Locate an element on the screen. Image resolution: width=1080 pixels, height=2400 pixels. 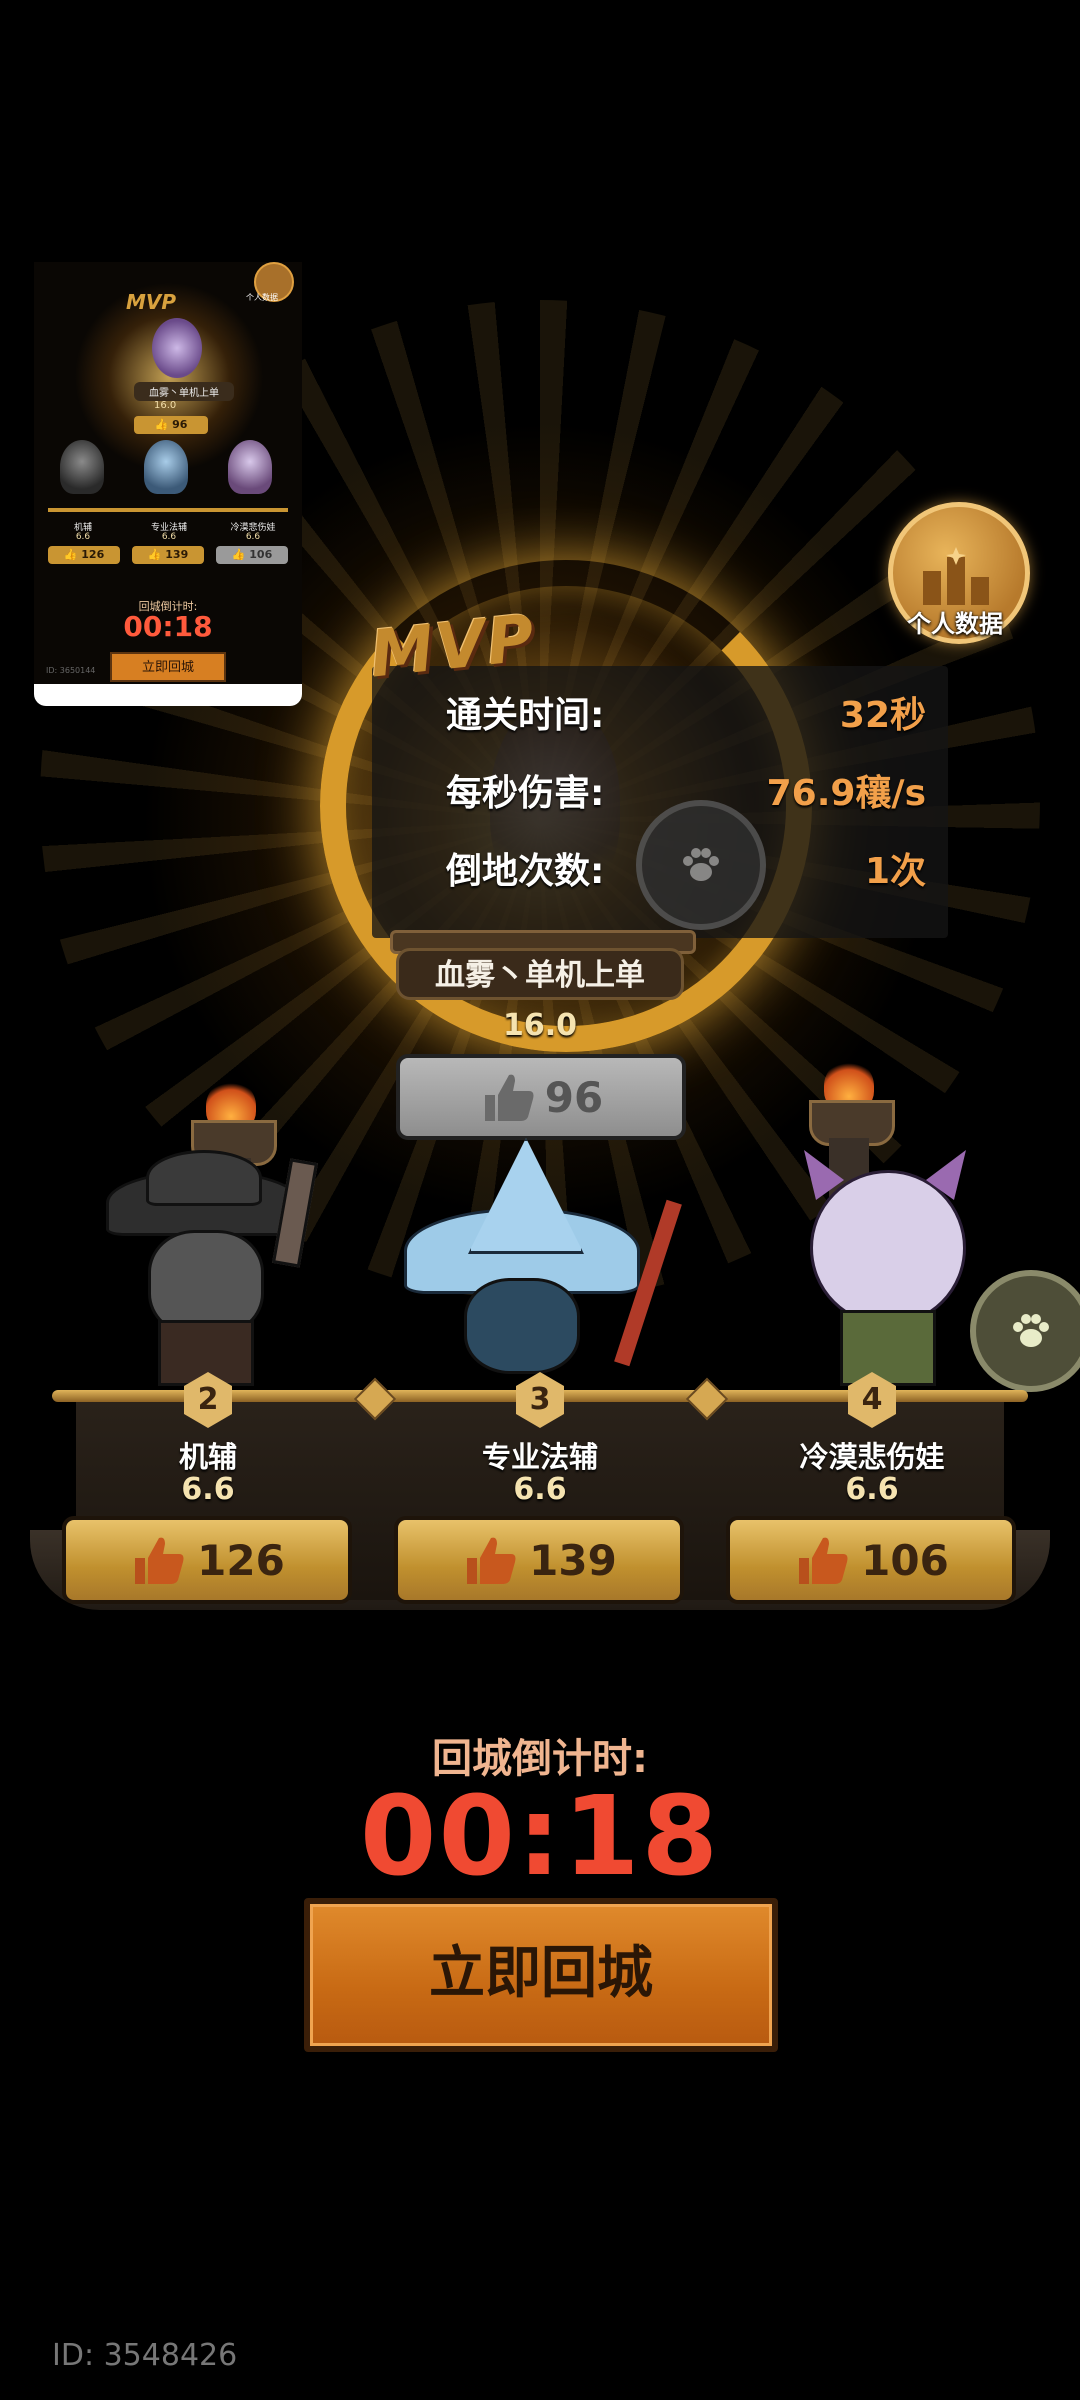
player-character-catgirl is located at coordinates (925, 1271).